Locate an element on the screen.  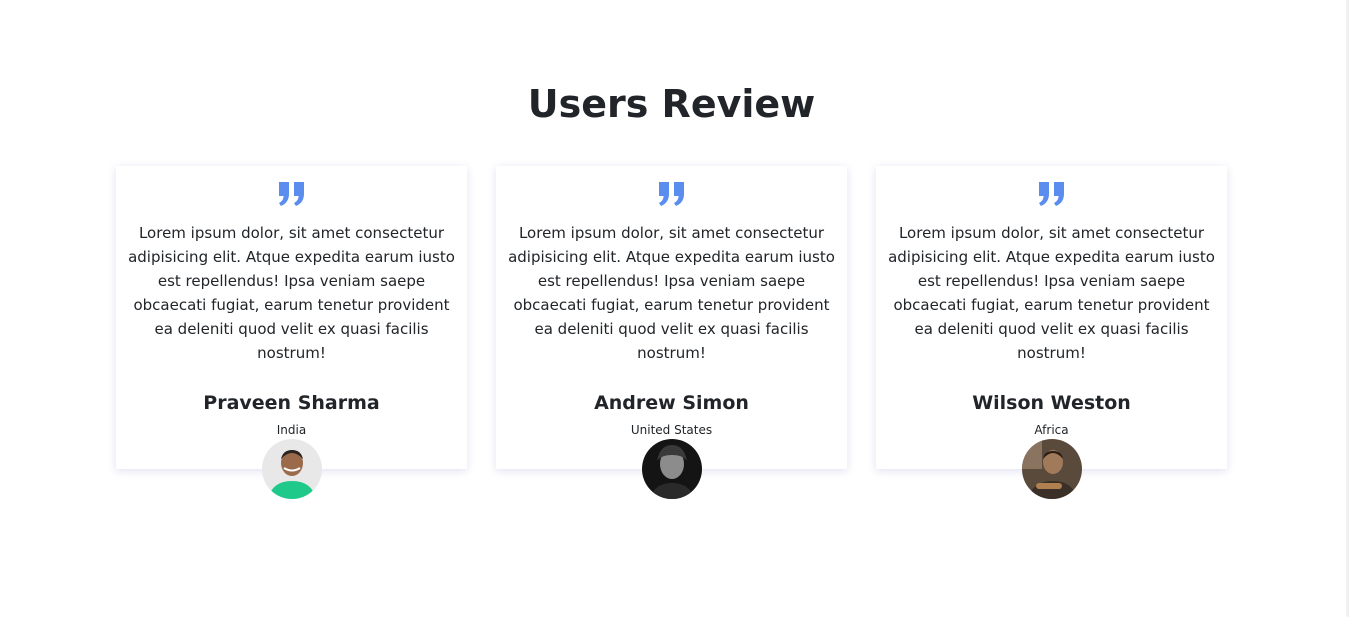
reviewer-location: India is located at coordinates (291, 430).